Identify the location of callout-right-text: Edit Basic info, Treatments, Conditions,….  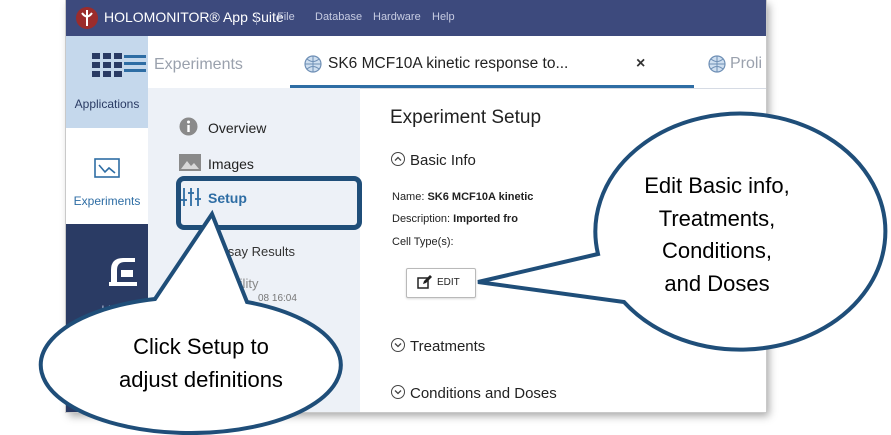
(717, 235).